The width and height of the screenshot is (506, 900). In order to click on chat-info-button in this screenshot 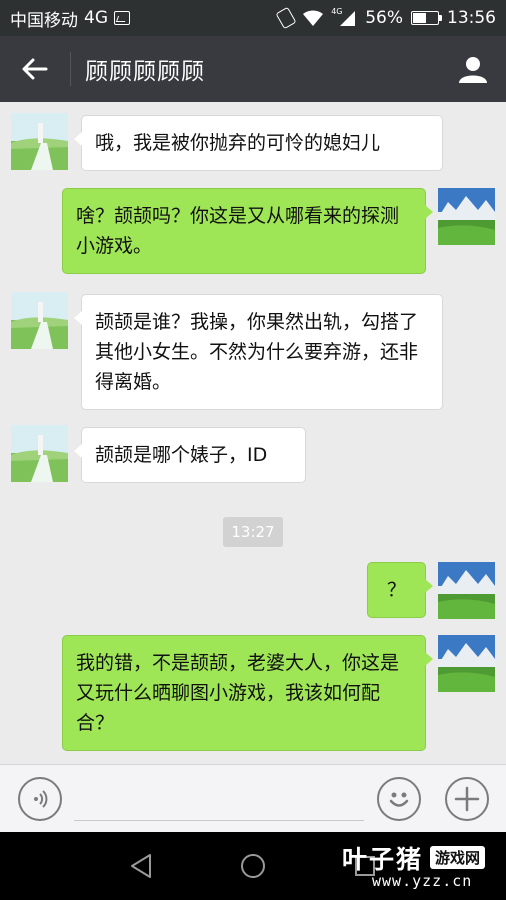, I will do `click(473, 69)`.